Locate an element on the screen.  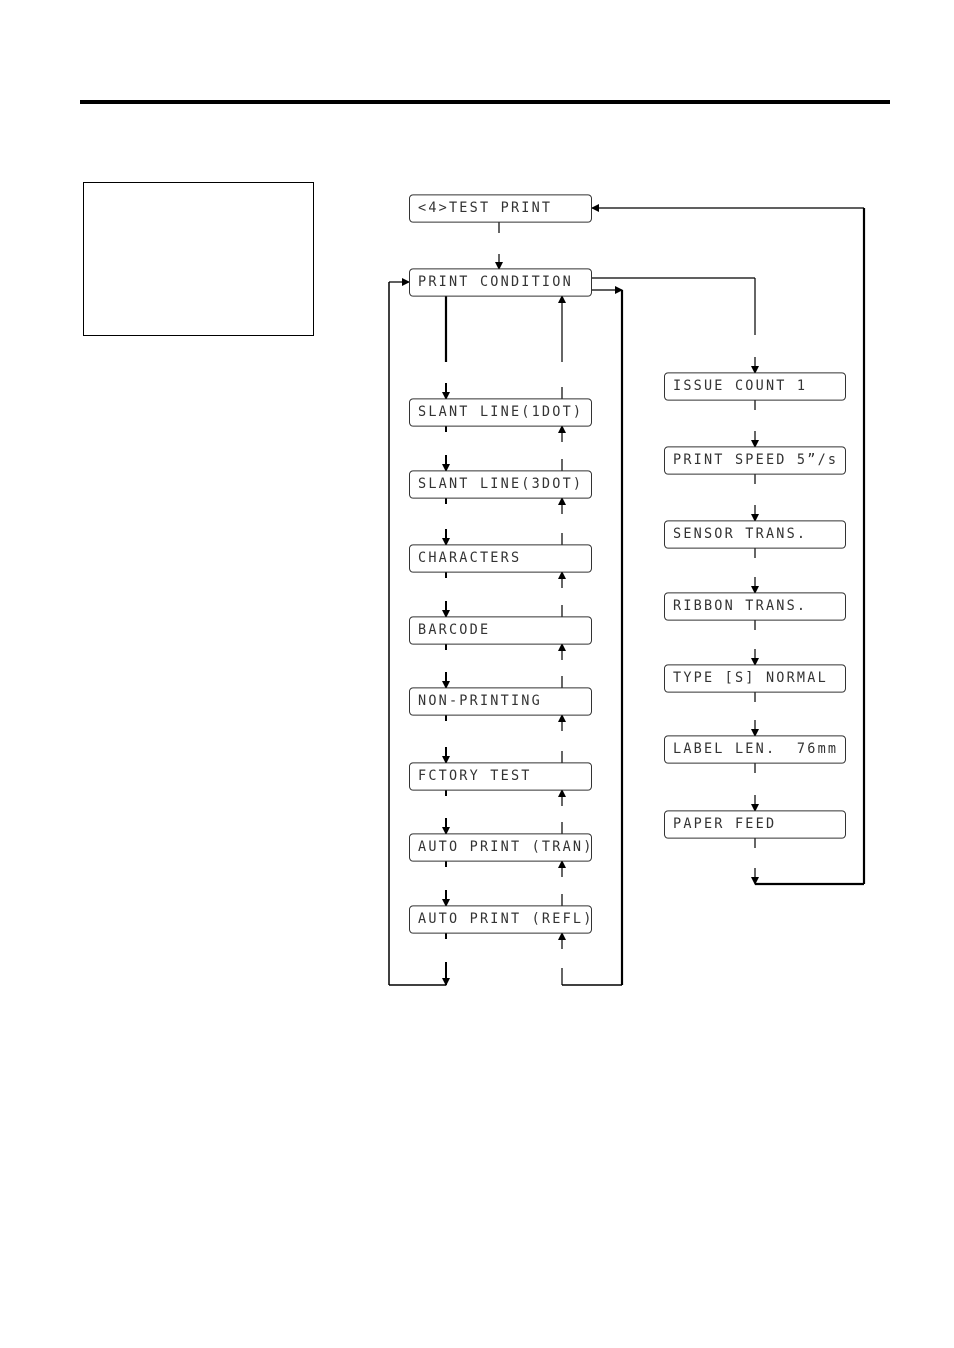
menu-box-left-item: NON-PRINTING is located at coordinates (500, 701).